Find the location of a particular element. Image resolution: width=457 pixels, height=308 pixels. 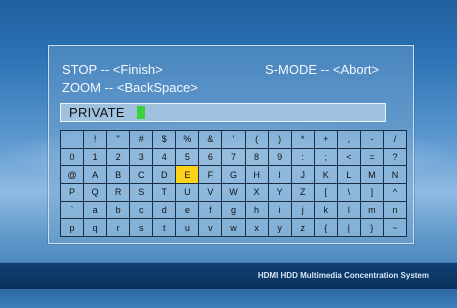

keyboard-key: t is located at coordinates (165, 228).